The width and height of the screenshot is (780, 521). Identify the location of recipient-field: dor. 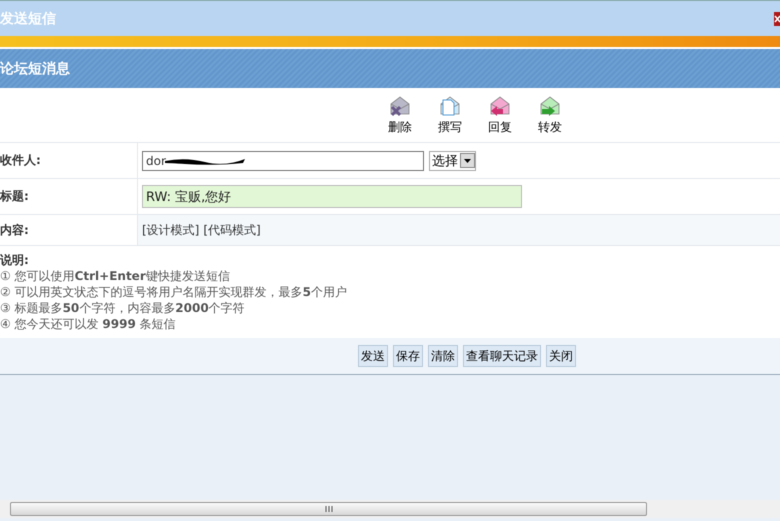
(283, 160).